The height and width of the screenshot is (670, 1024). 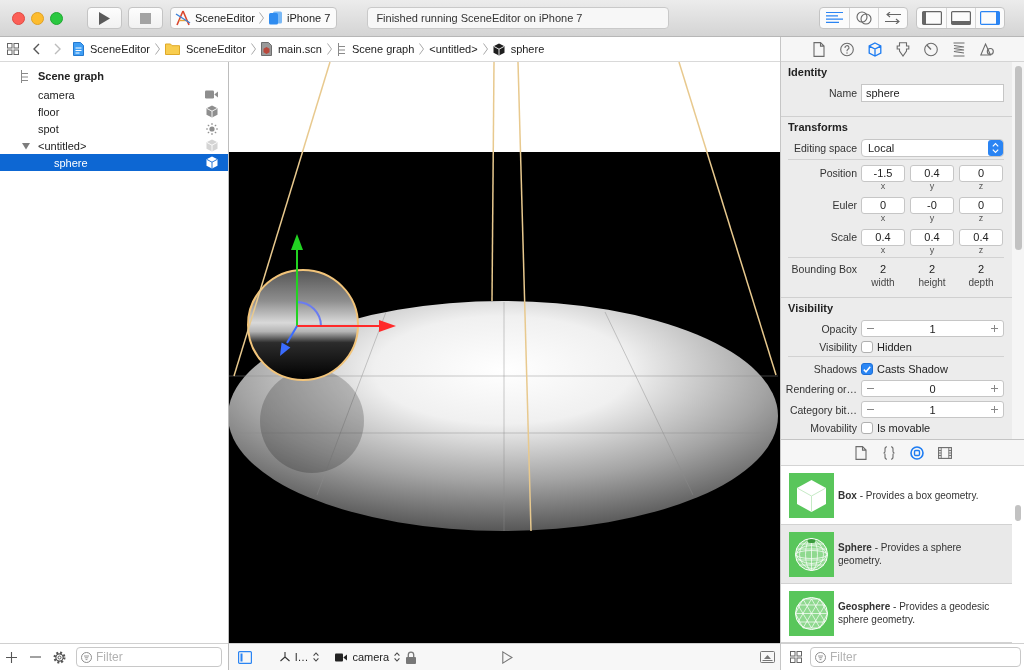 I want to click on close-button, so click(x=18, y=18).